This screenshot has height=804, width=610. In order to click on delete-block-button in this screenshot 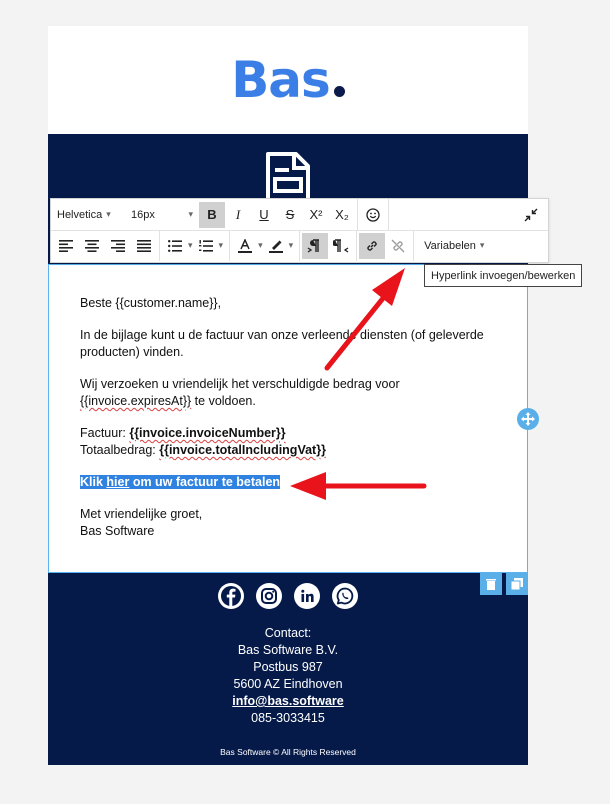, I will do `click(491, 584)`.